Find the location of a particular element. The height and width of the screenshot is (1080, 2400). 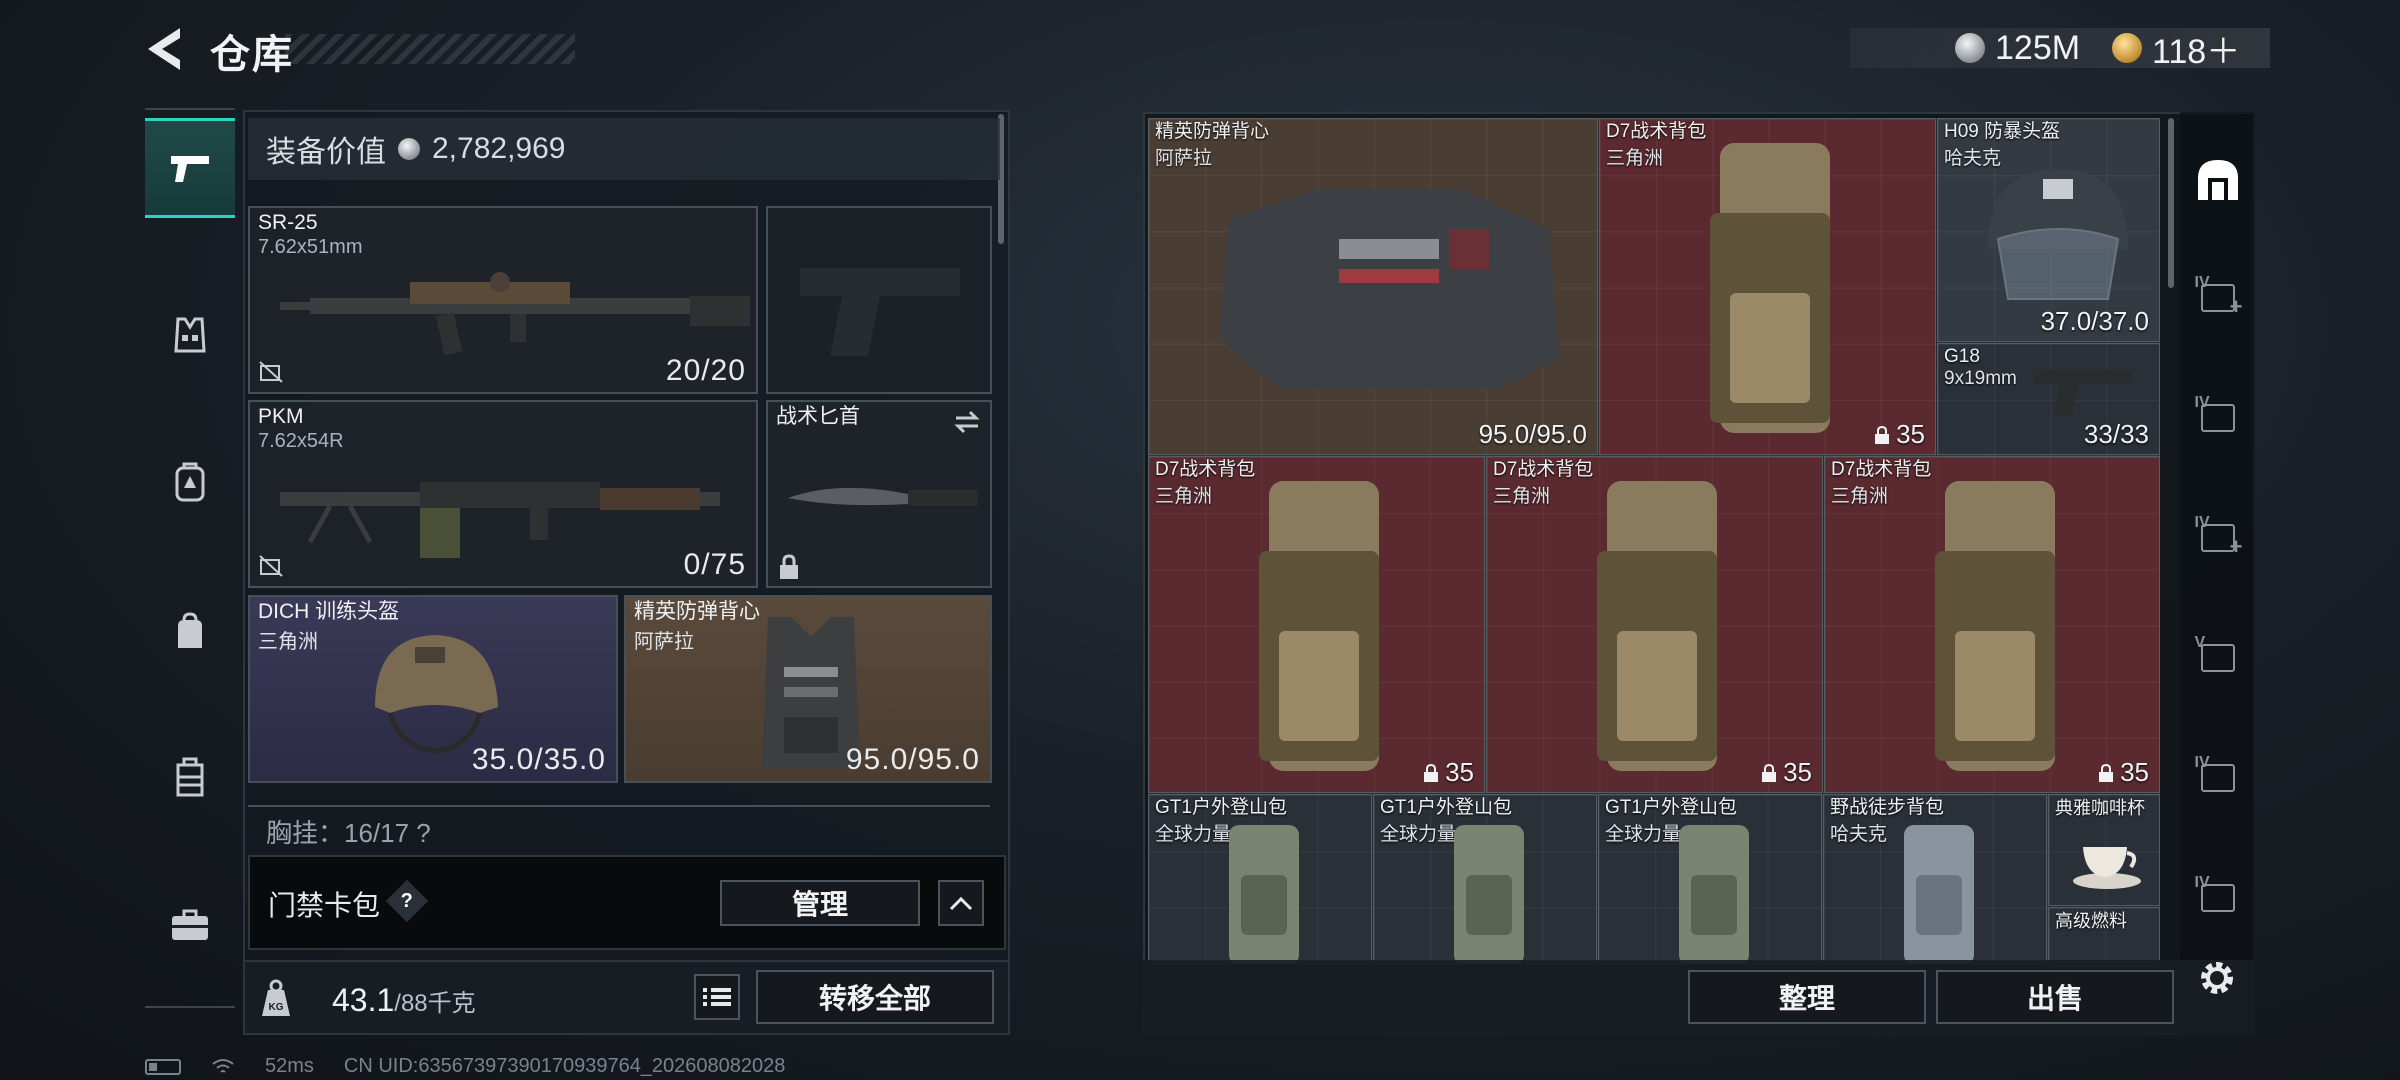

ping: 52ms is located at coordinates (289, 1066).